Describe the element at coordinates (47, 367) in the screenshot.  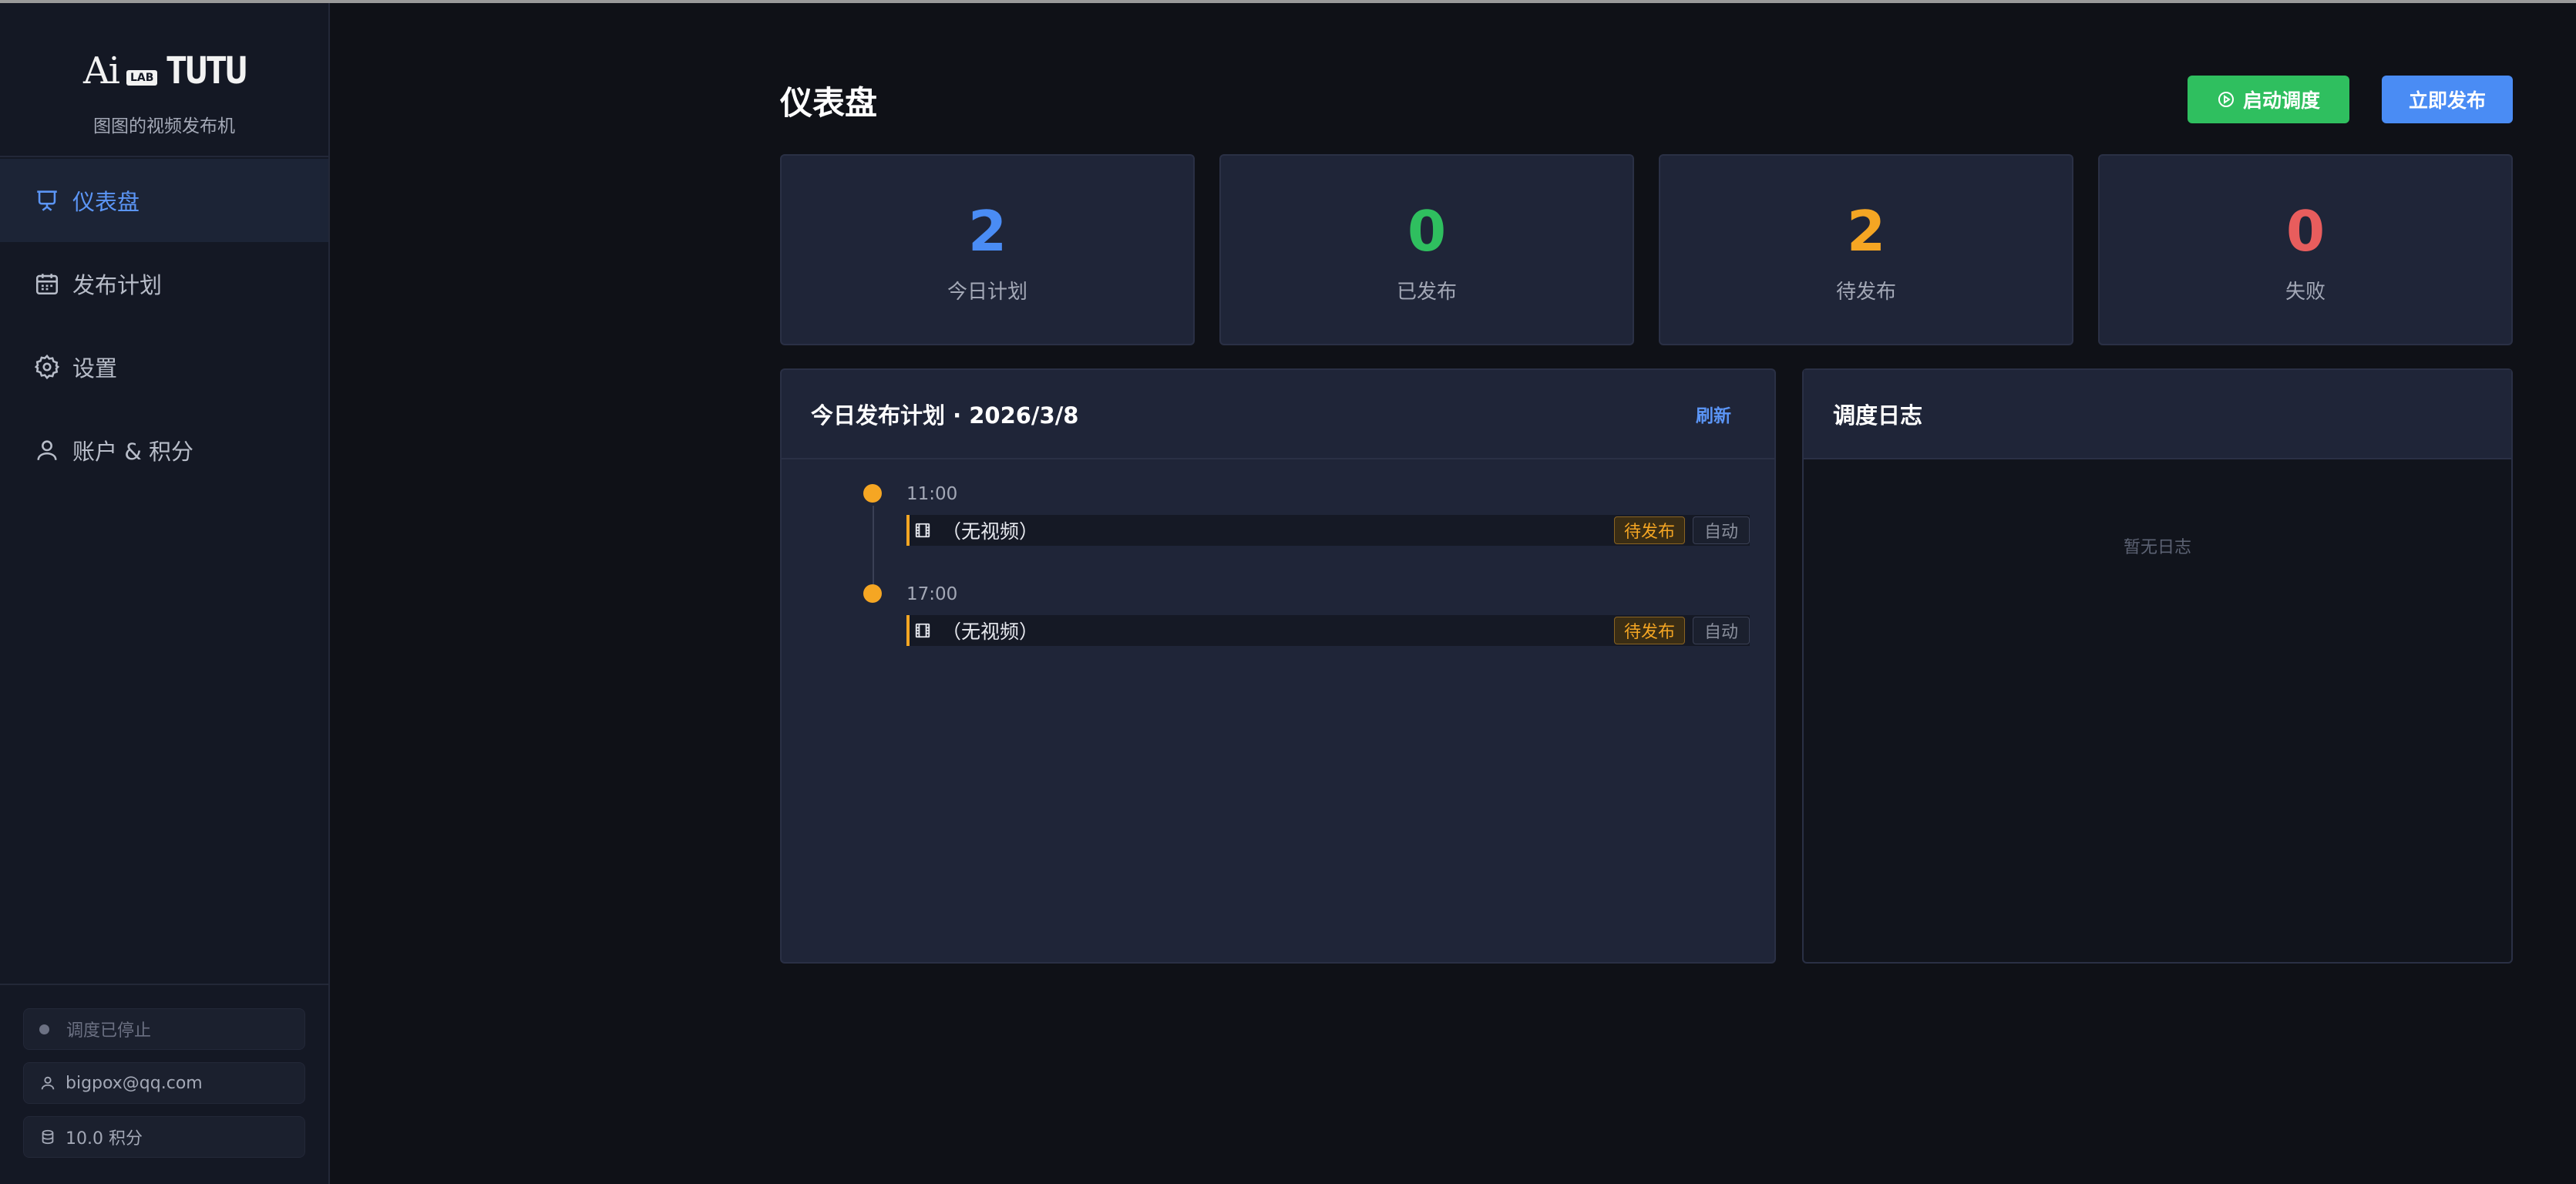
I see `gear-icon` at that location.